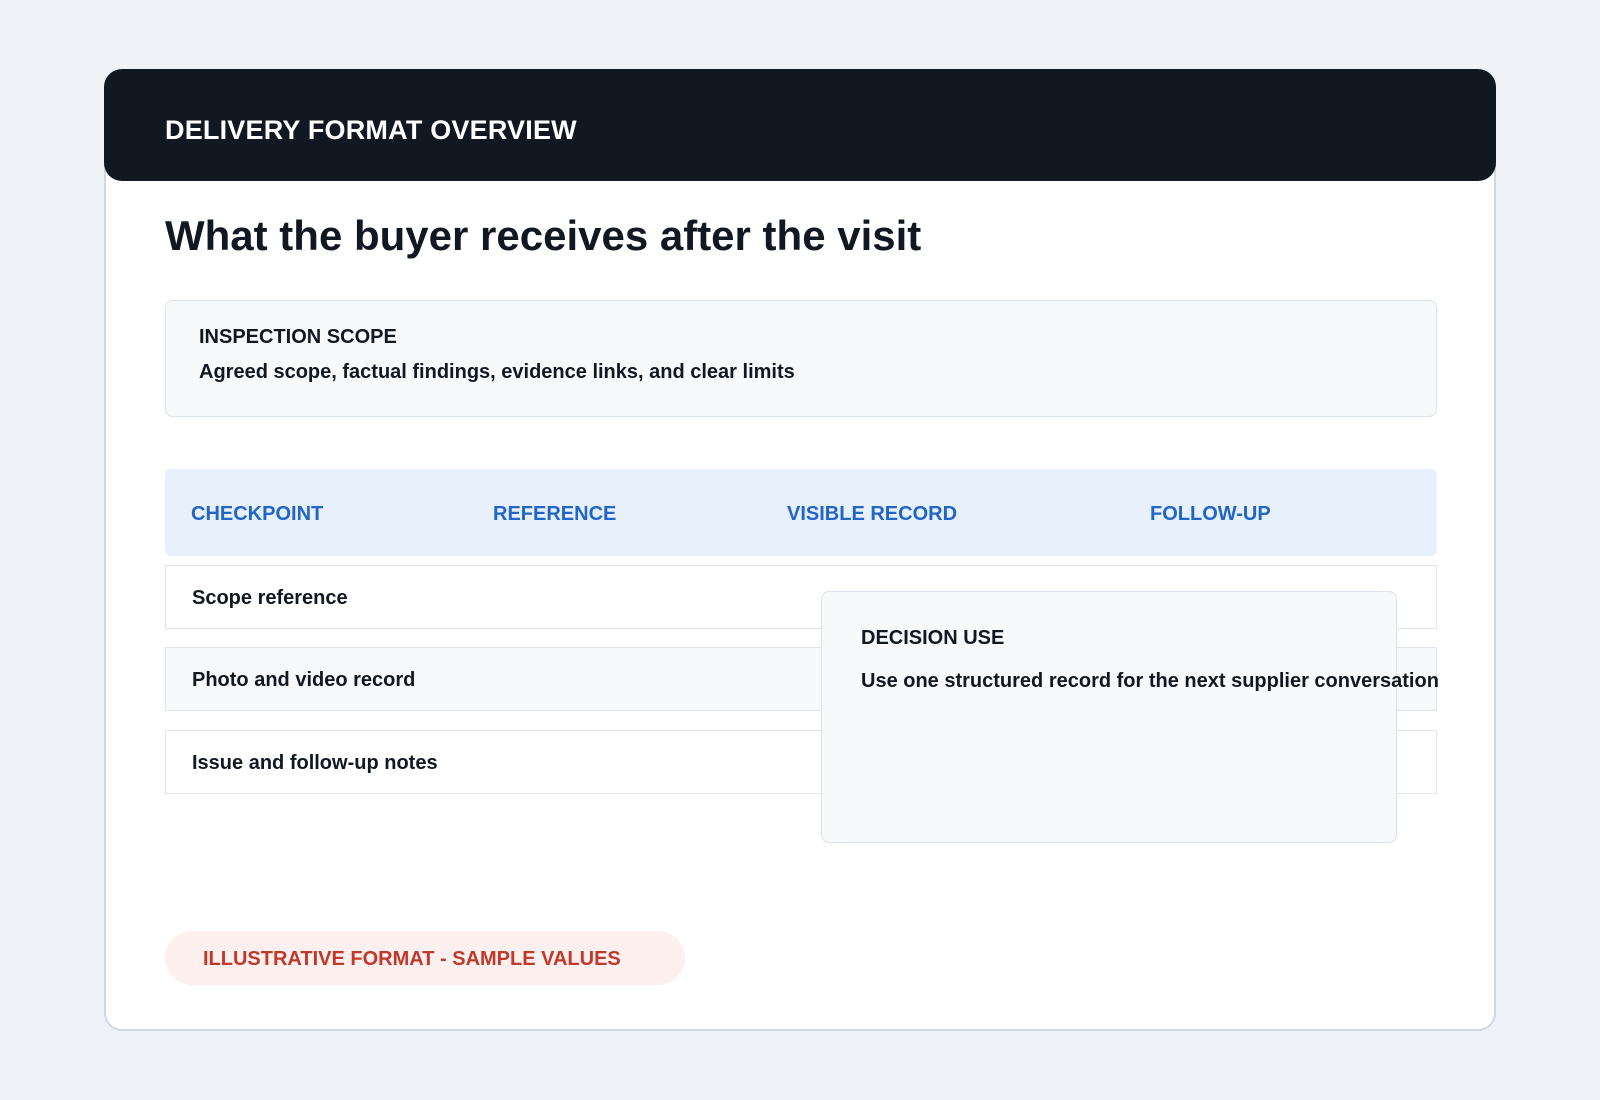 The height and width of the screenshot is (1100, 1600). What do you see at coordinates (315, 763) in the screenshot?
I see `row-checkpoint: Issue and follow-up notes` at bounding box center [315, 763].